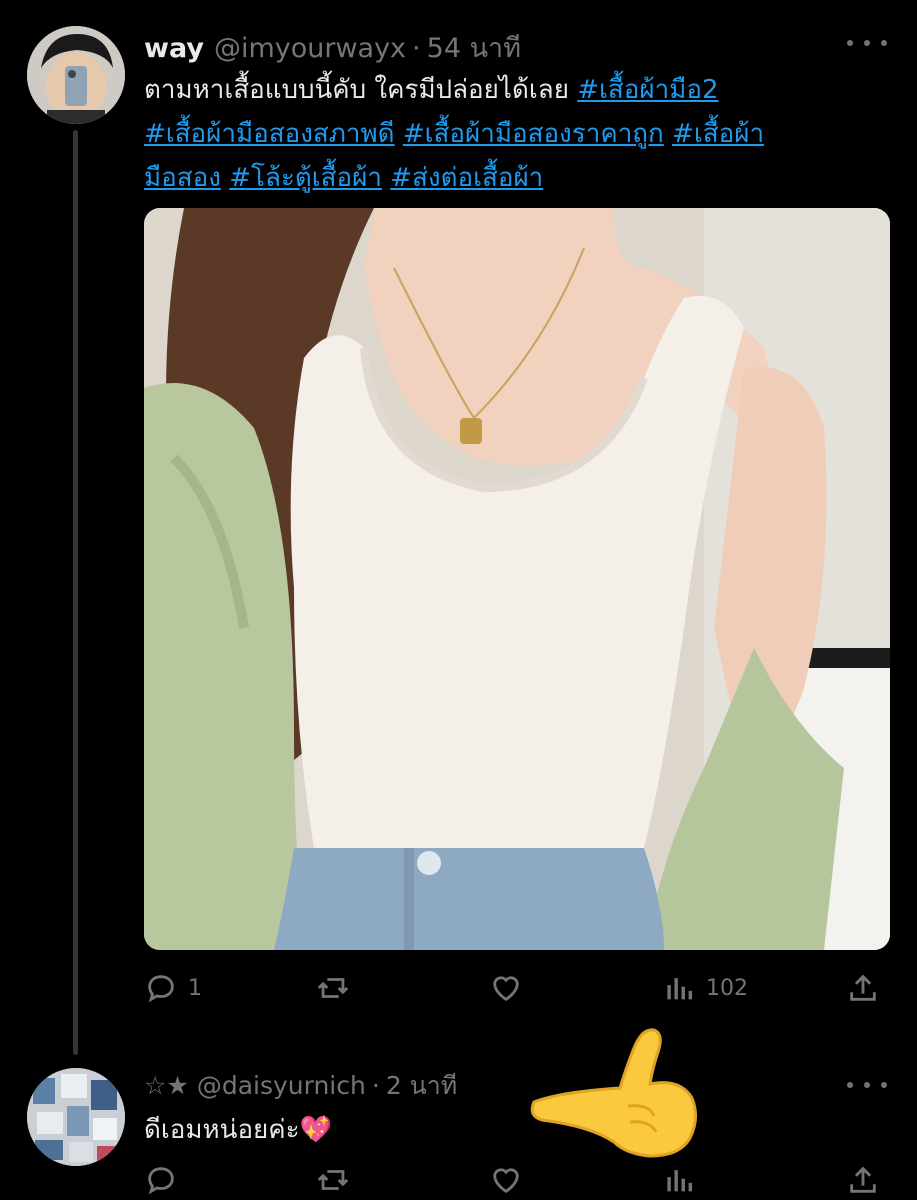 The width and height of the screenshot is (917, 1200). What do you see at coordinates (195, 988) in the screenshot?
I see `reply-count: 1` at bounding box center [195, 988].